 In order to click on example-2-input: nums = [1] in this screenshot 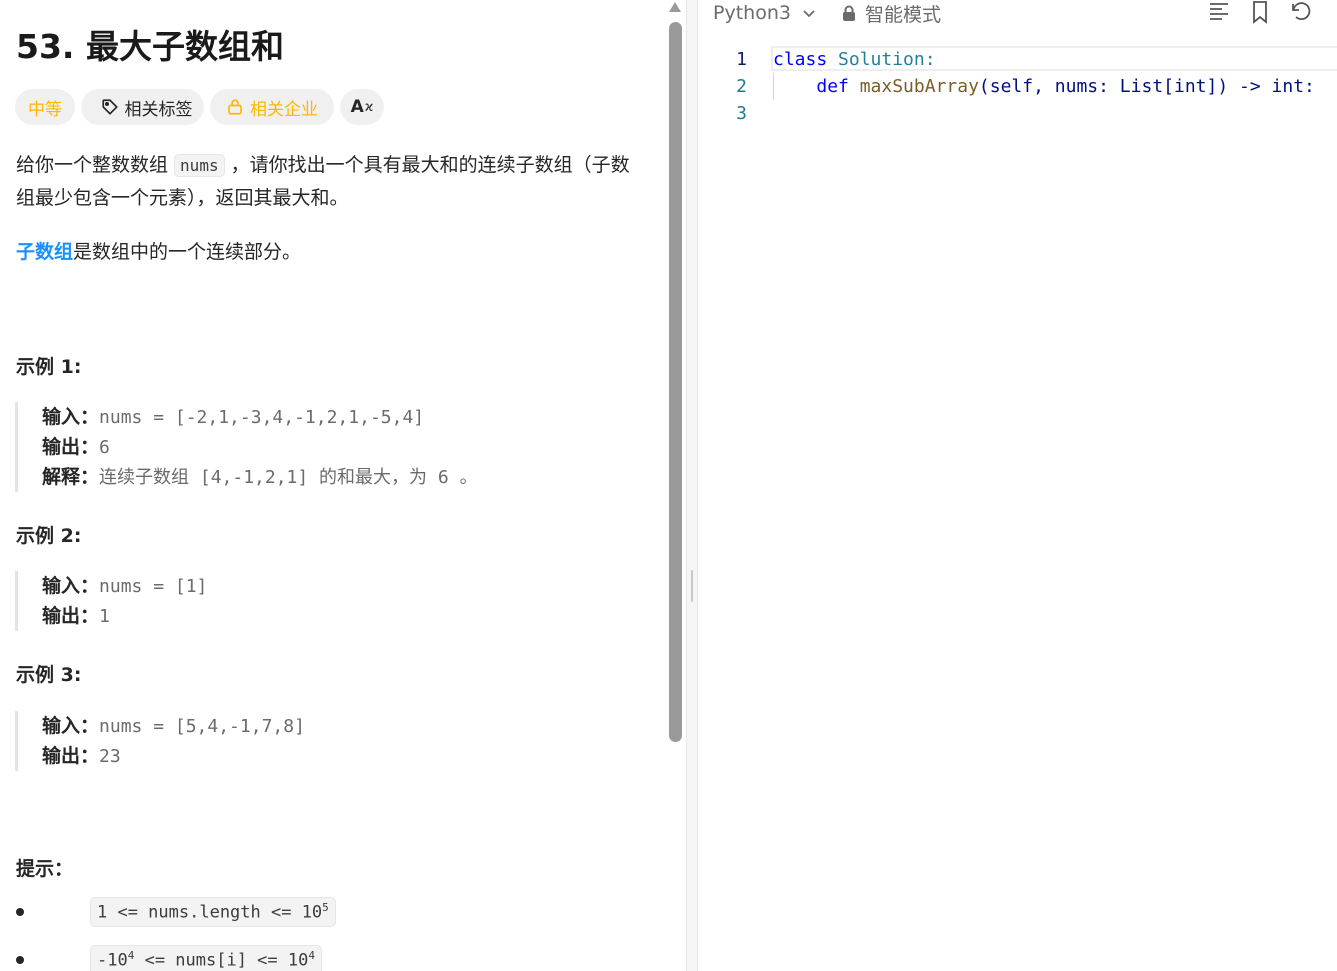, I will do `click(153, 586)`.